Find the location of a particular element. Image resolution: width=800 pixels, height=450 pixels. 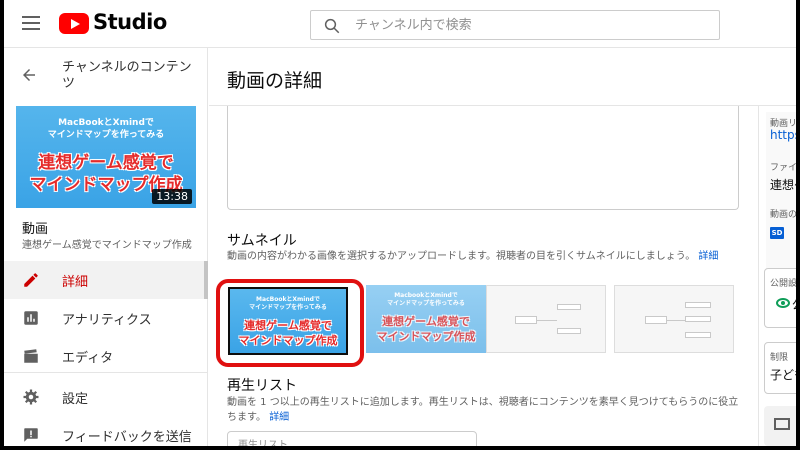

visibility-value: 公 is located at coordinates (794, 304).